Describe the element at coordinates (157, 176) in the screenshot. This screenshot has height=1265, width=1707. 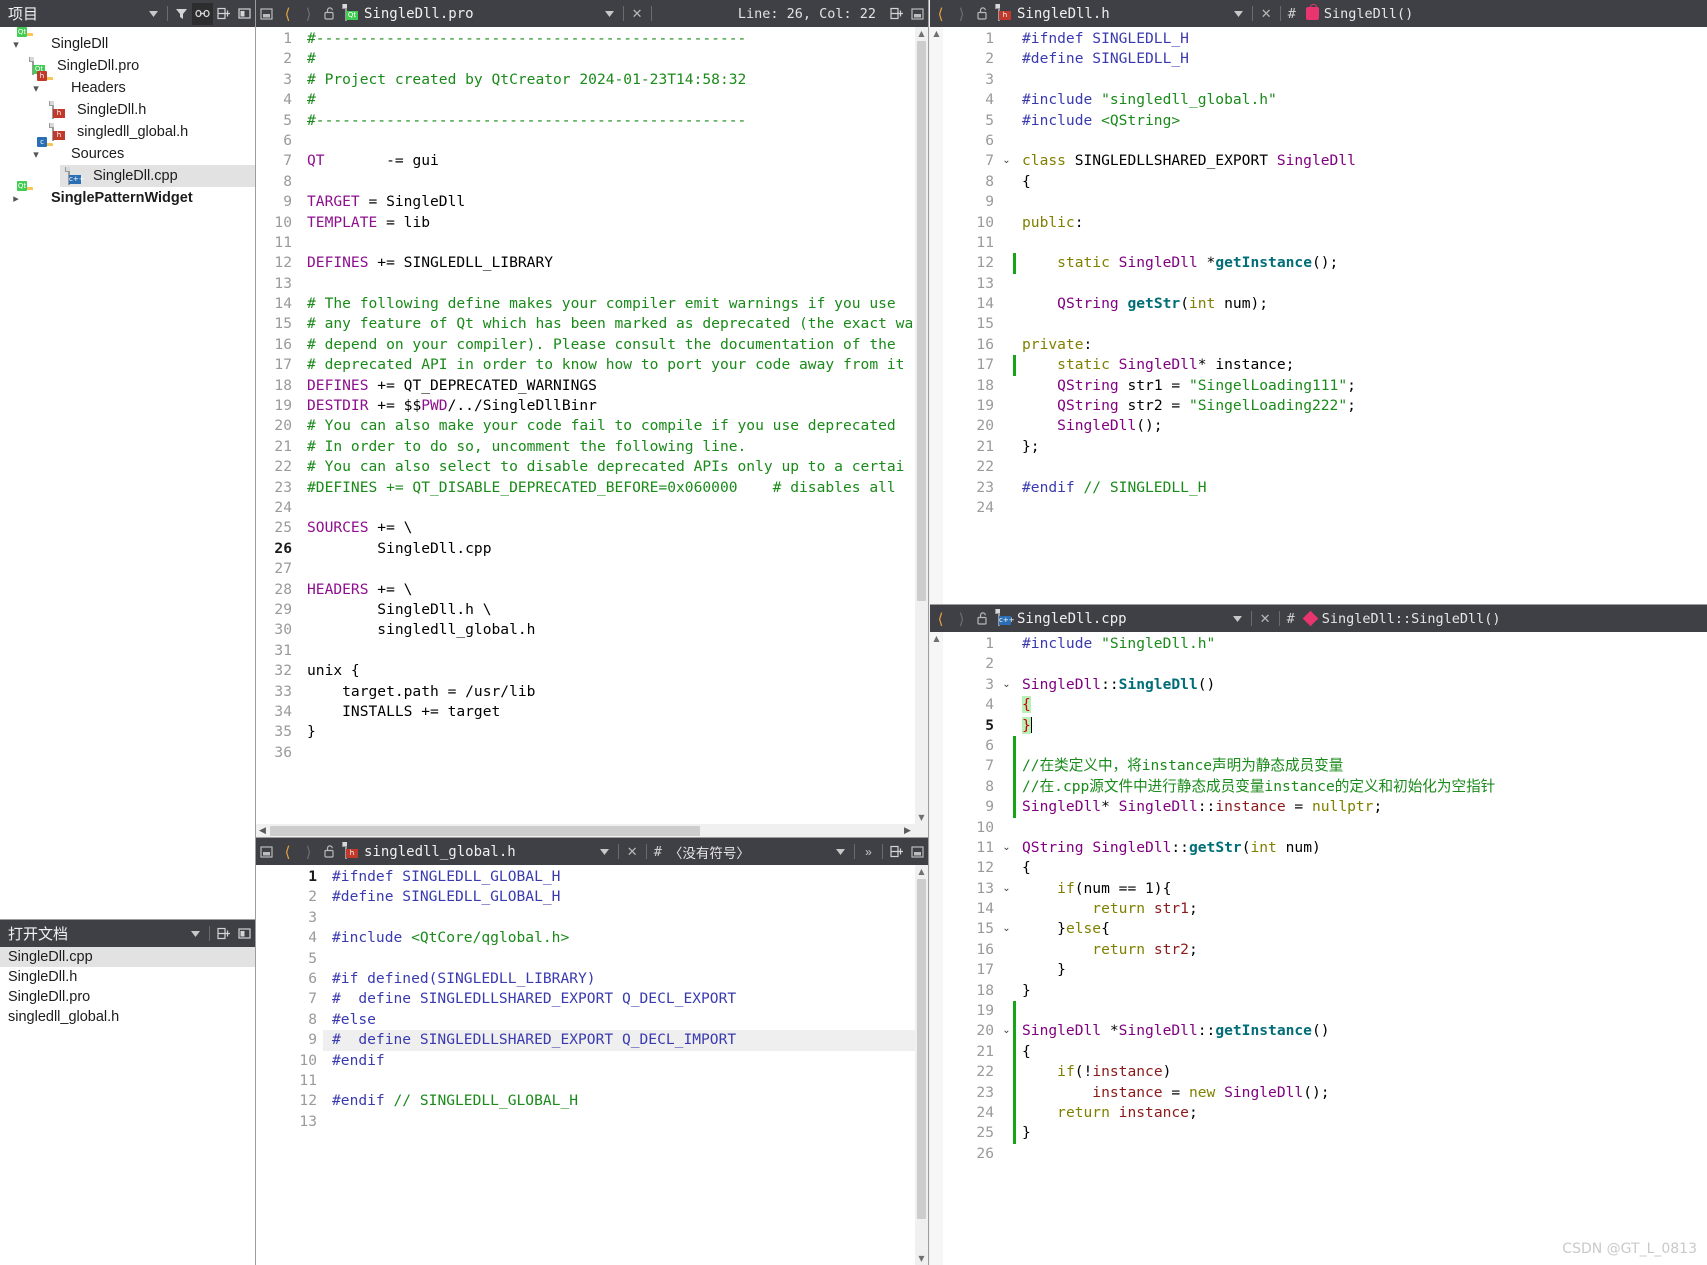
I see `tree-item-singledll-cpp: c++ SingleDll.cpp` at that location.